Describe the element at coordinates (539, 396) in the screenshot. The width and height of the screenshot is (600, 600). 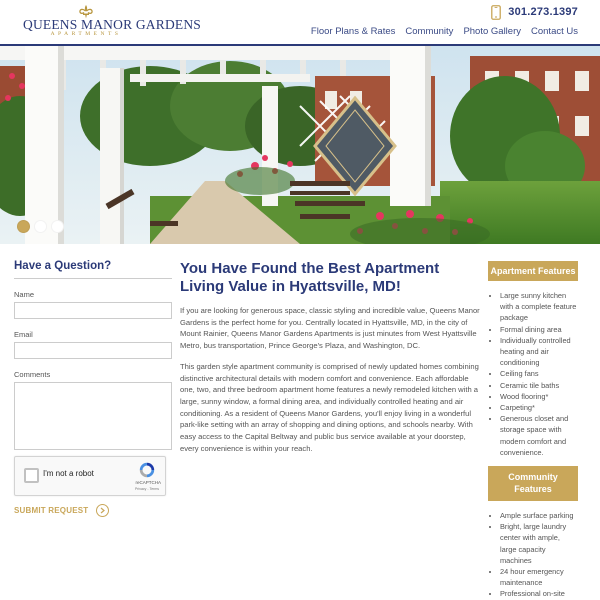
I see `list-item: Wood flooring*` at that location.